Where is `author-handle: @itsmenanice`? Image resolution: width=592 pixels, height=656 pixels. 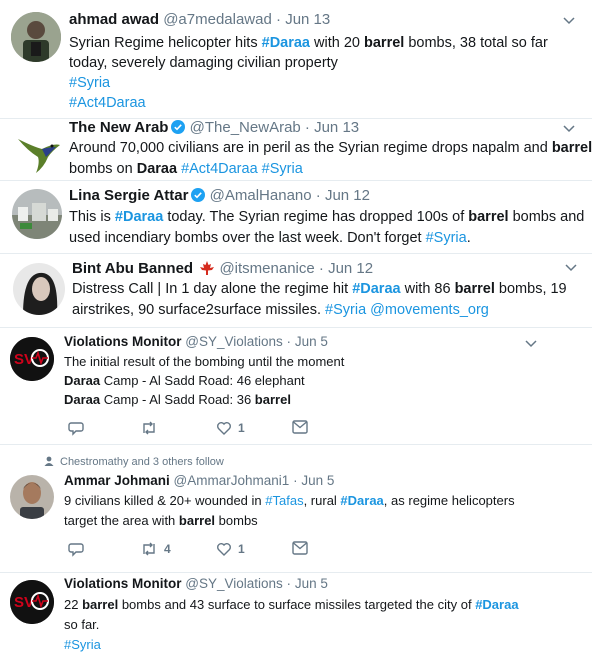 author-handle: @itsmenanice is located at coordinates (266, 268).